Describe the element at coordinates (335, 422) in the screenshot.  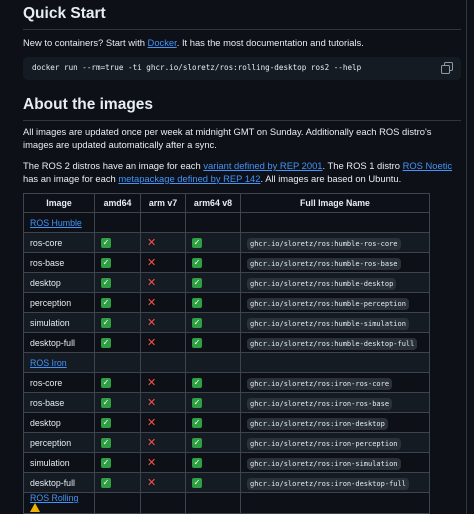
I see `full-image-name-cell: ghcr.io/sloretz/ros:iron-desktop` at that location.